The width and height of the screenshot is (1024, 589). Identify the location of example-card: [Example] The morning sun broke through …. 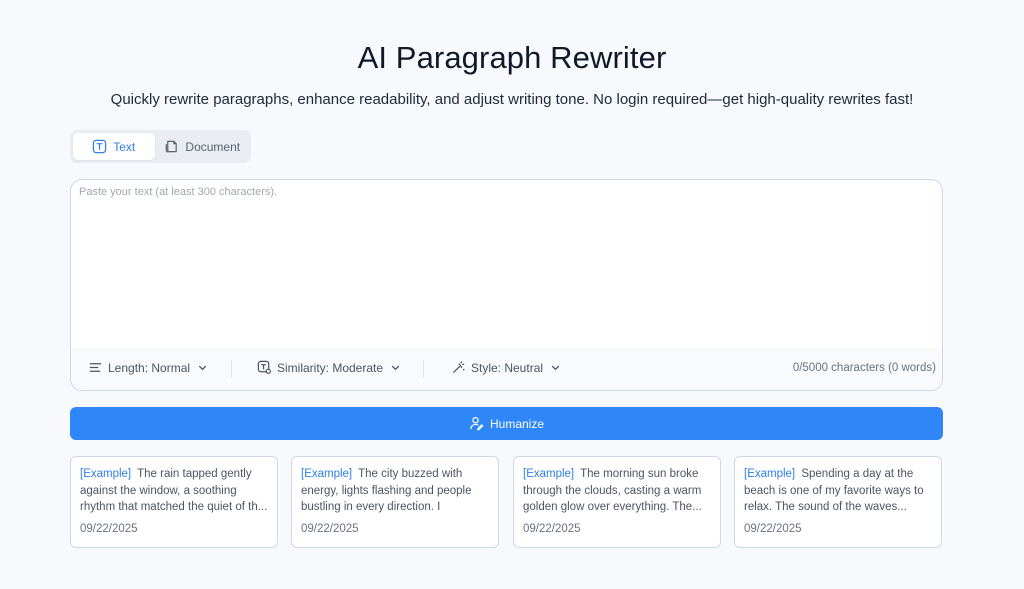
(617, 502).